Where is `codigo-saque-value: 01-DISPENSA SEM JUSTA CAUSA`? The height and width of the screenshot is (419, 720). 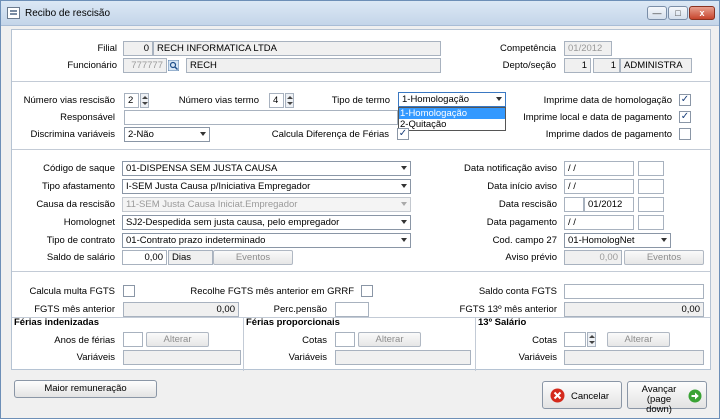 codigo-saque-value: 01-DISPENSA SEM JUSTA CAUSA is located at coordinates (202, 168).